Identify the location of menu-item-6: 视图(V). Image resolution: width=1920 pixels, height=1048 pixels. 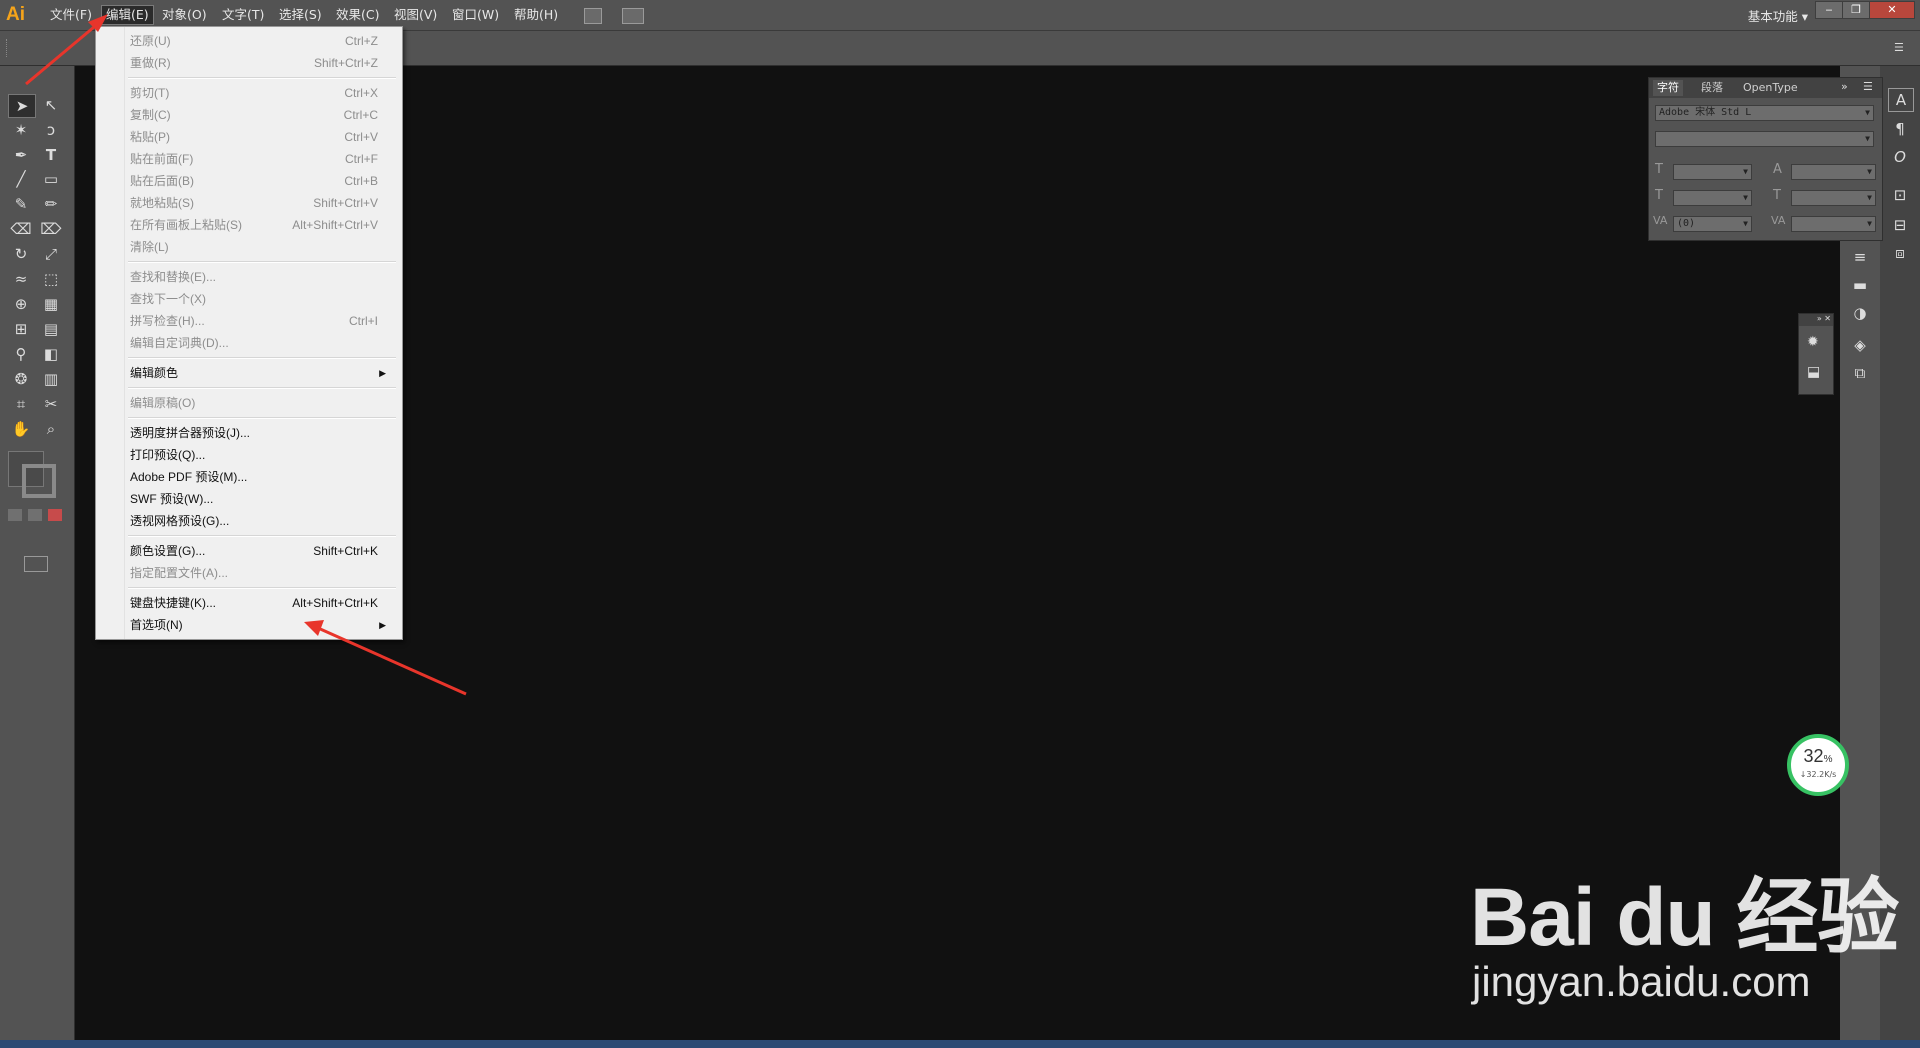
(415, 15).